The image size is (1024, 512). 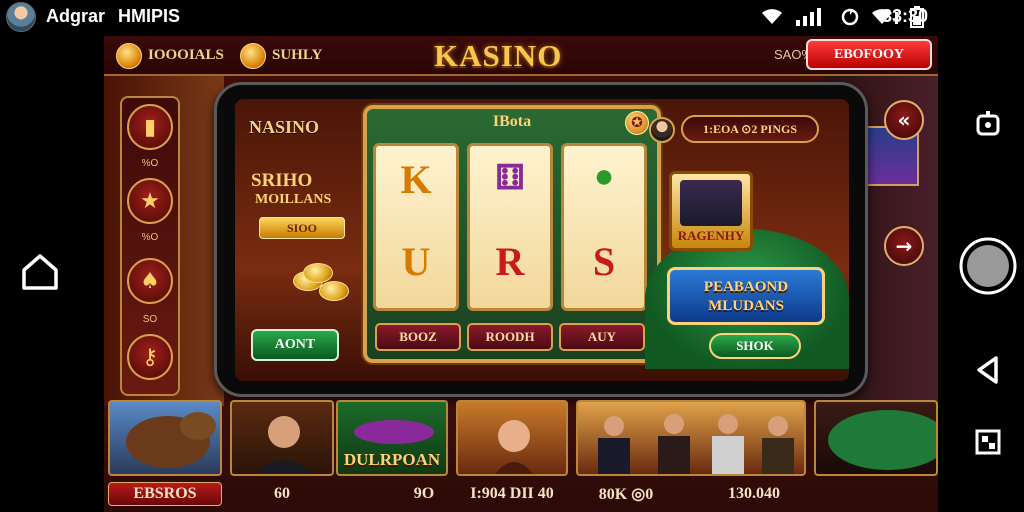 I want to click on character-card-label: RAGENHY, so click(x=711, y=235).